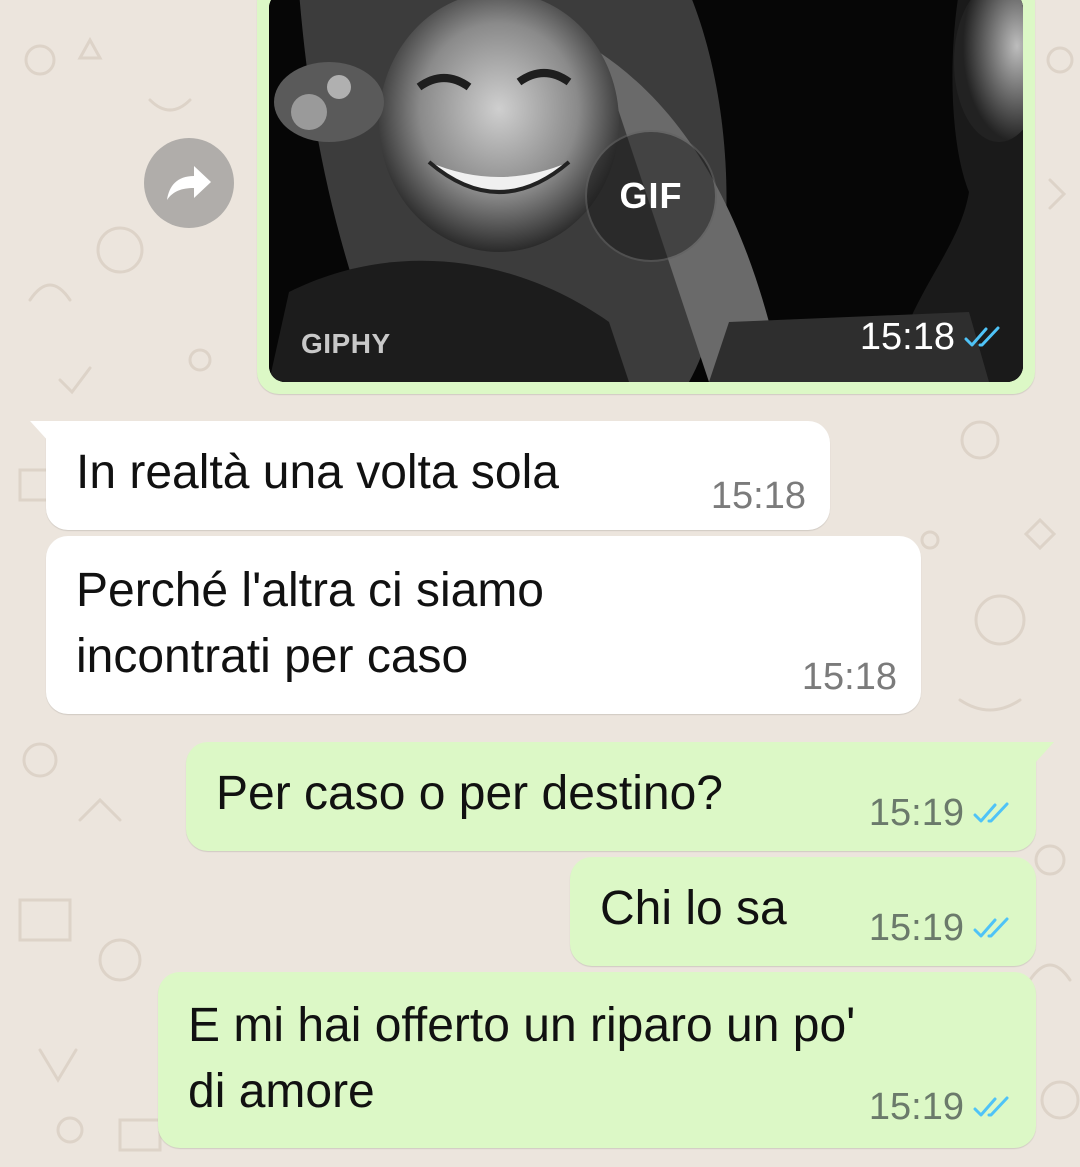 The height and width of the screenshot is (1167, 1080). I want to click on forward-arrow-icon, so click(189, 183).